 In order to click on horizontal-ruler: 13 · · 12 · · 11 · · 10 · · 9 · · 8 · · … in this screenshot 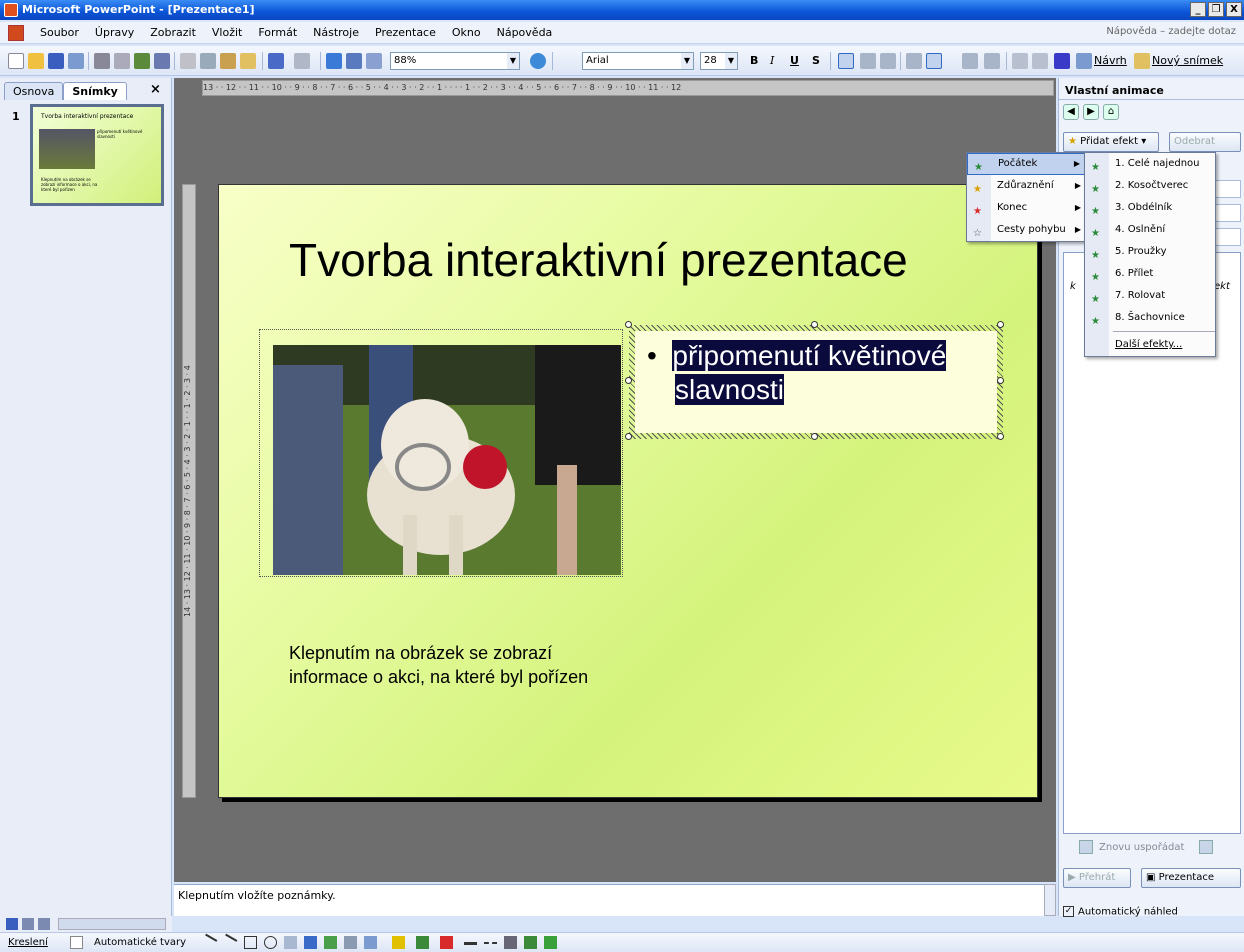, I will do `click(628, 88)`.